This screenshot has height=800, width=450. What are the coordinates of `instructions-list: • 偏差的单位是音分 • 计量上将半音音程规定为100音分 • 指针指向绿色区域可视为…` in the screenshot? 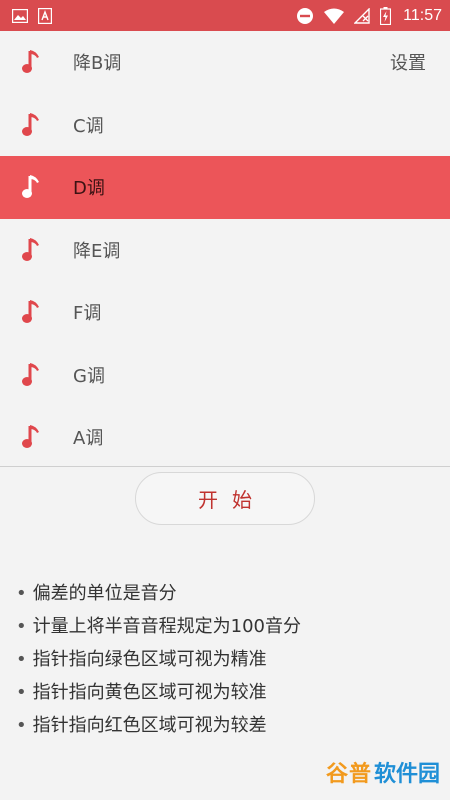 It's located at (158, 659).